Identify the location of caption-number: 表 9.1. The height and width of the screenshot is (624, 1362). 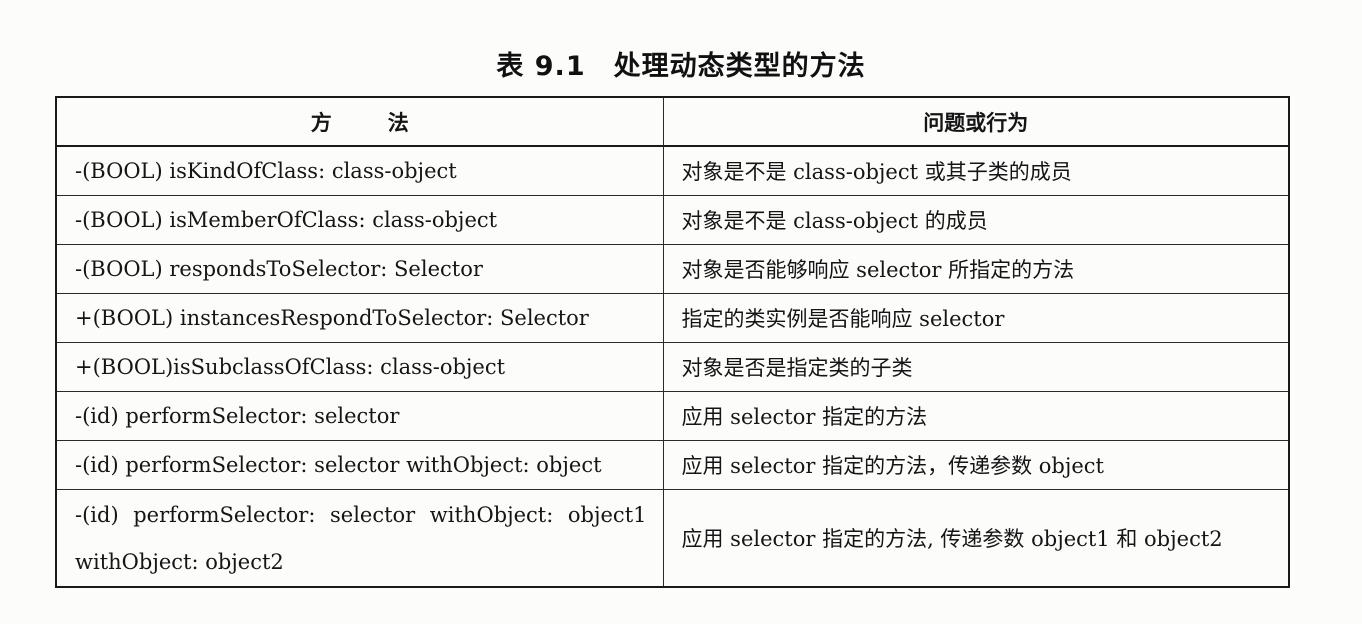
(541, 66).